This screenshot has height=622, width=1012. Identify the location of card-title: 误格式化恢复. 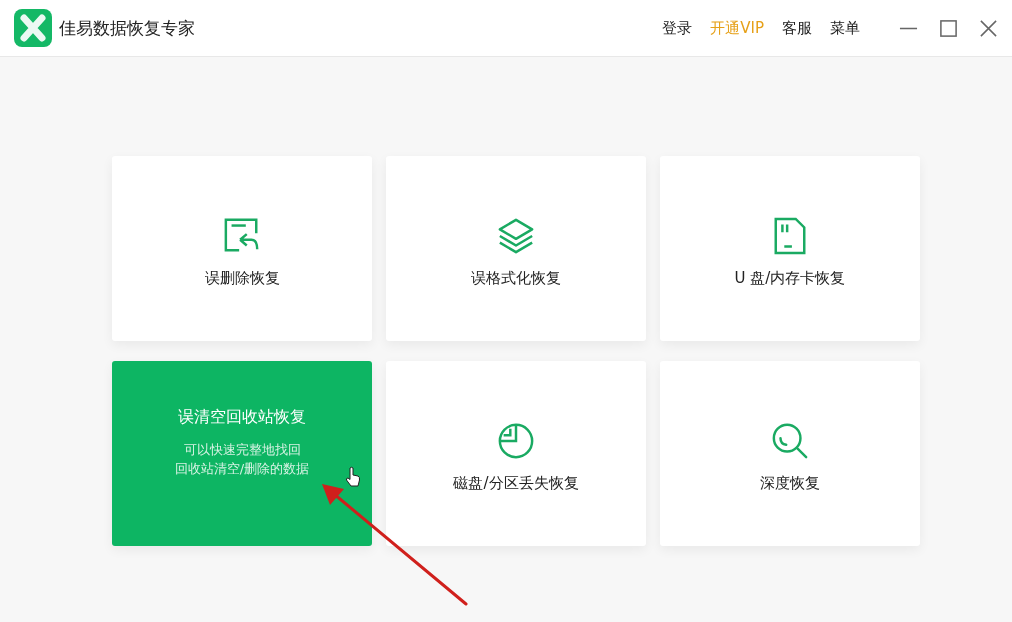
(516, 278).